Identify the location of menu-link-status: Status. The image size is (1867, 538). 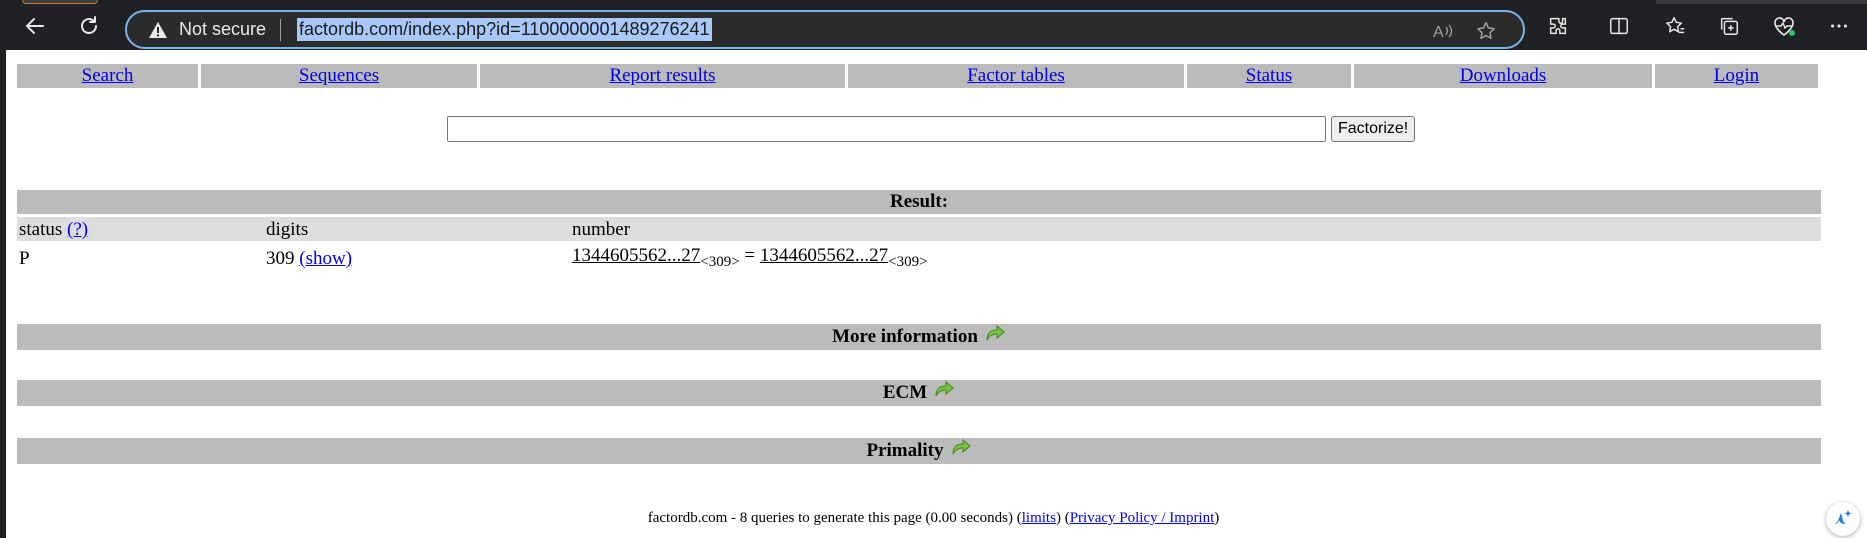
(1269, 76).